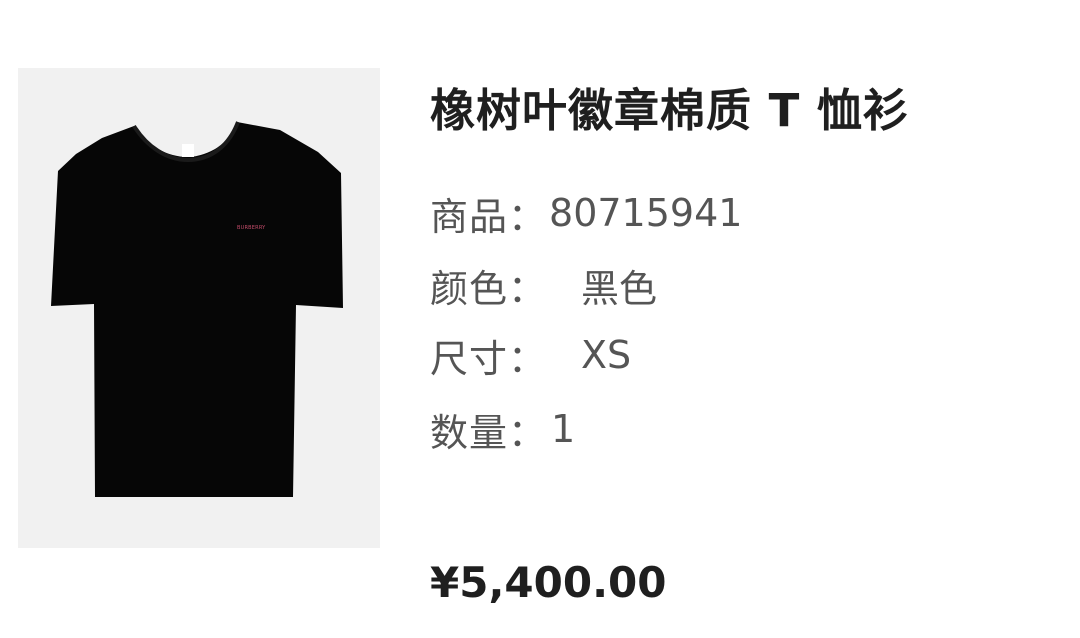  What do you see at coordinates (489, 288) in the screenshot?
I see `color-label: 颜色：` at bounding box center [489, 288].